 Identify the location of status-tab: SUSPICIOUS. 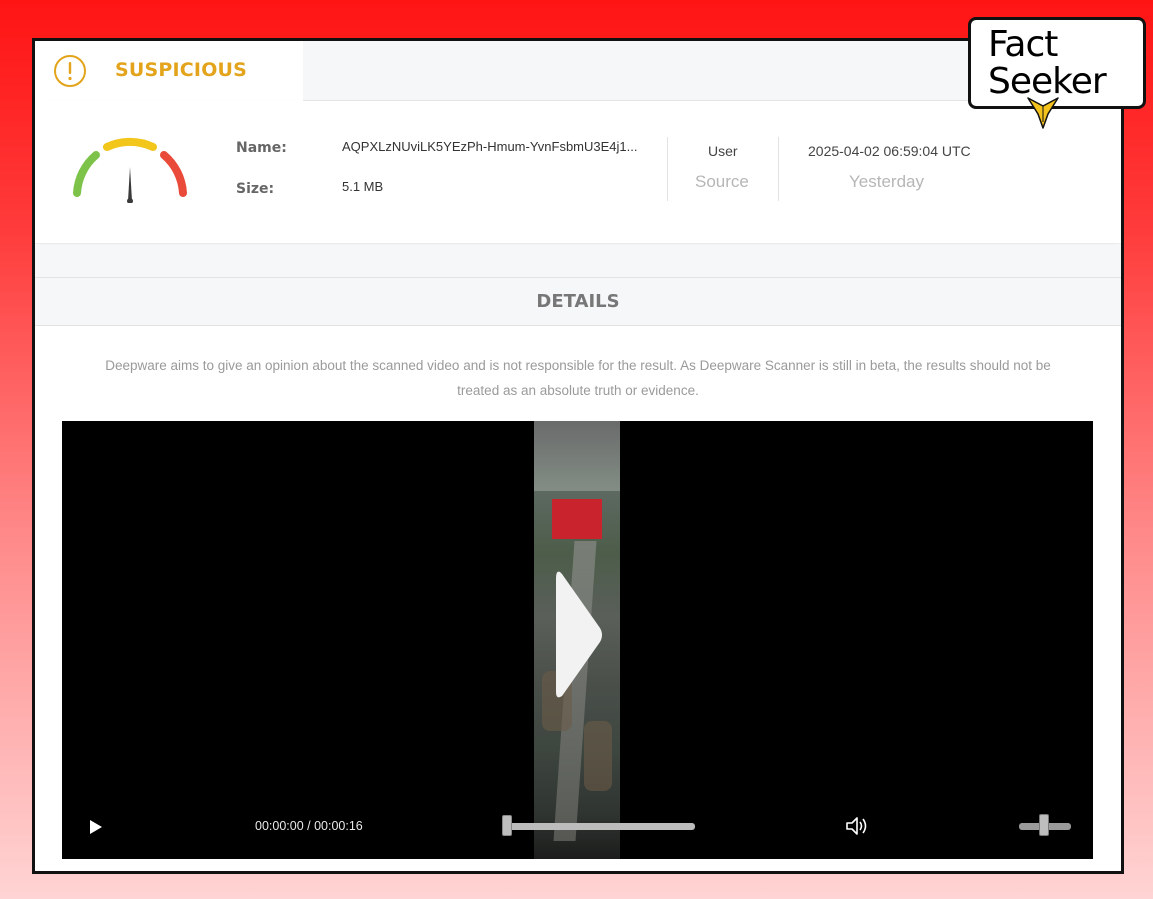
(169, 71).